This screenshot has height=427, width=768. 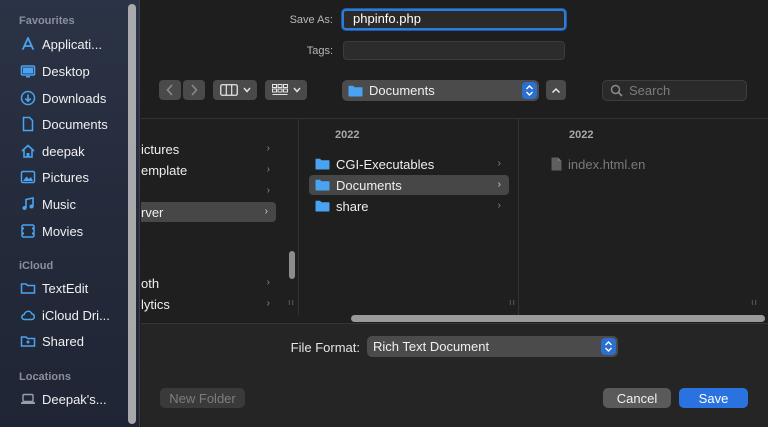 I want to click on file-format-value: Rich Text Document, so click(x=431, y=346).